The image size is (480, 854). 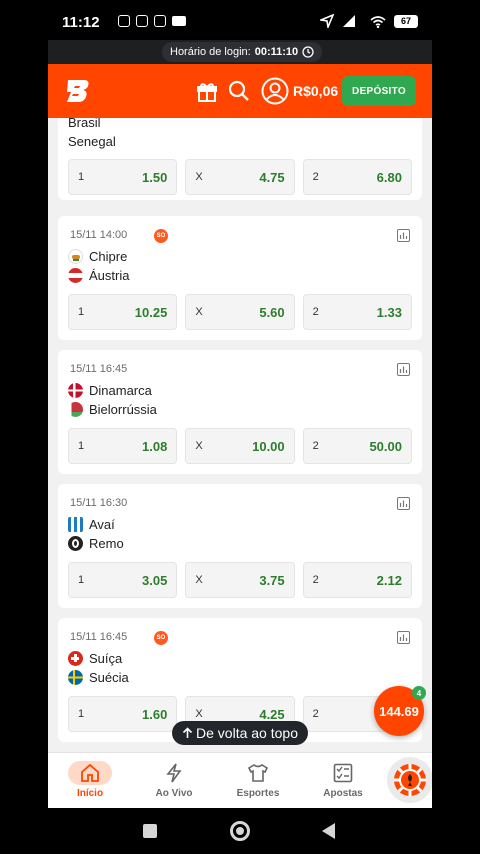 What do you see at coordinates (419, 693) in the screenshot?
I see `betslip-count-badge: 4` at bounding box center [419, 693].